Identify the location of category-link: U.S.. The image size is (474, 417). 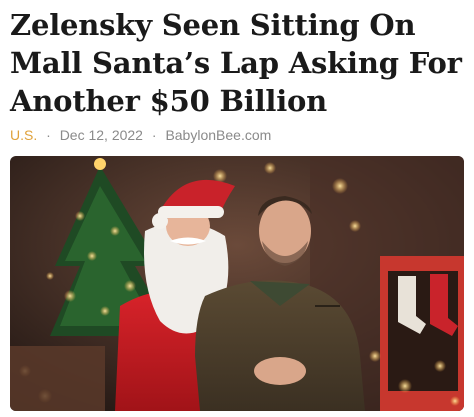
(23, 135).